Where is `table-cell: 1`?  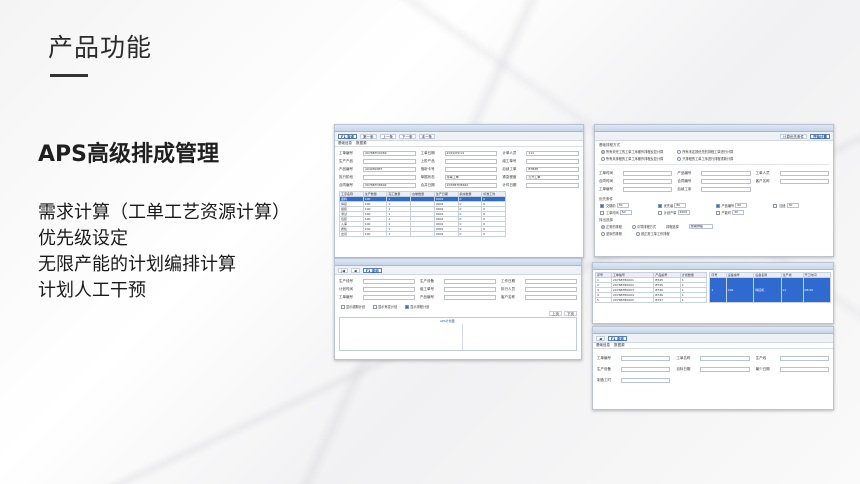
table-cell: 1 is located at coordinates (693, 300).